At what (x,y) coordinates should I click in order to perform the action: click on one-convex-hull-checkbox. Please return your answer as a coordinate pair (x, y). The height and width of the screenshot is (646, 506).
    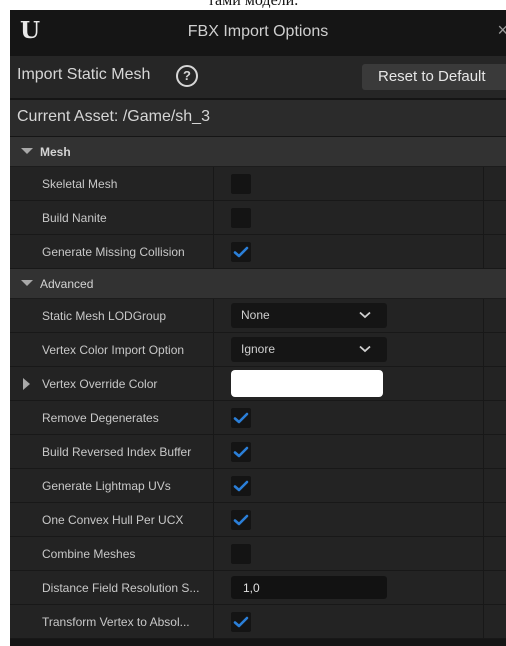
    Looking at the image, I should click on (241, 520).